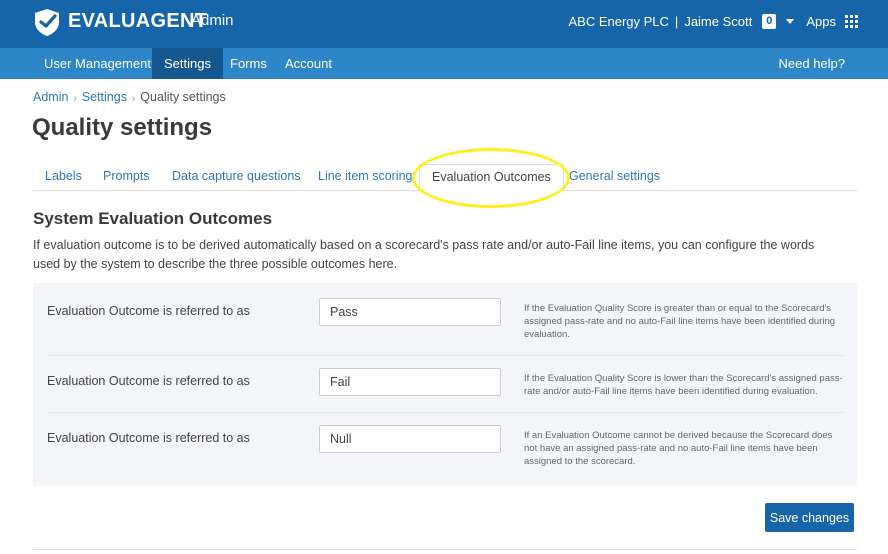 The width and height of the screenshot is (888, 554). I want to click on nav-forms: Forms, so click(248, 63).